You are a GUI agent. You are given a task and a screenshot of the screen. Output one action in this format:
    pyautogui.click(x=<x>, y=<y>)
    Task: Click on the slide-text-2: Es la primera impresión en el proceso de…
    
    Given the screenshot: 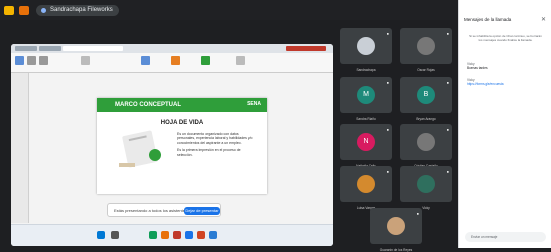 What is the action you would take?
    pyautogui.click(x=209, y=152)
    